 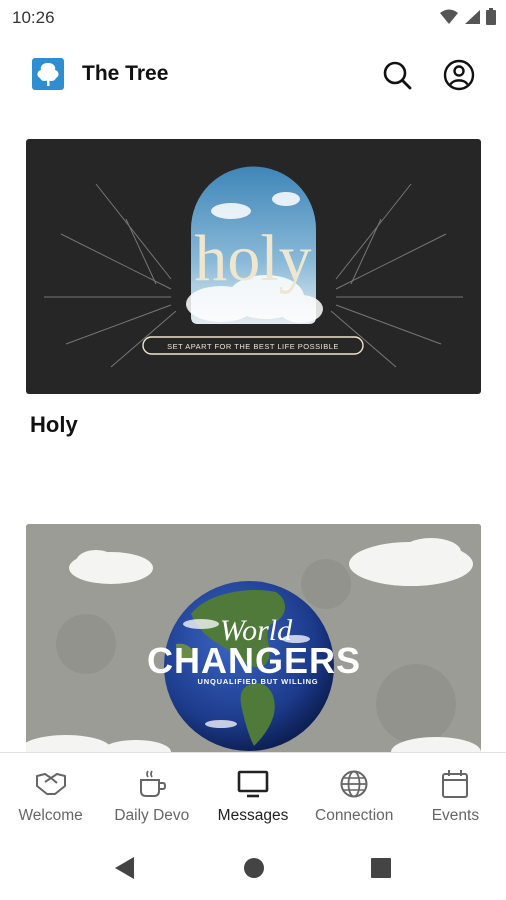 I want to click on home-circle-icon, so click(x=254, y=868).